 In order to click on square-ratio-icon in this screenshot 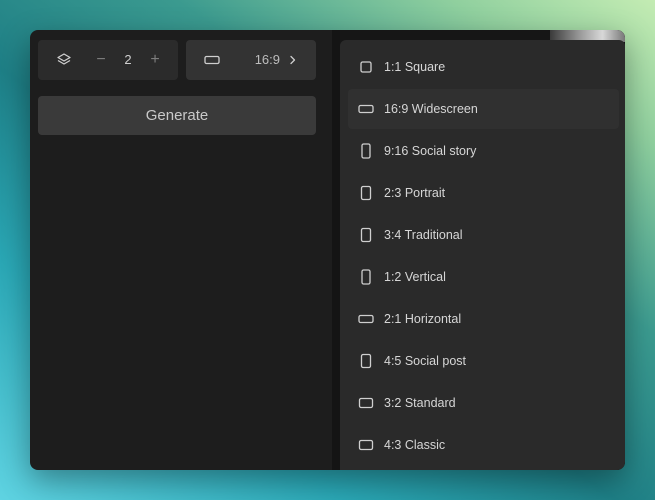, I will do `click(366, 67)`.